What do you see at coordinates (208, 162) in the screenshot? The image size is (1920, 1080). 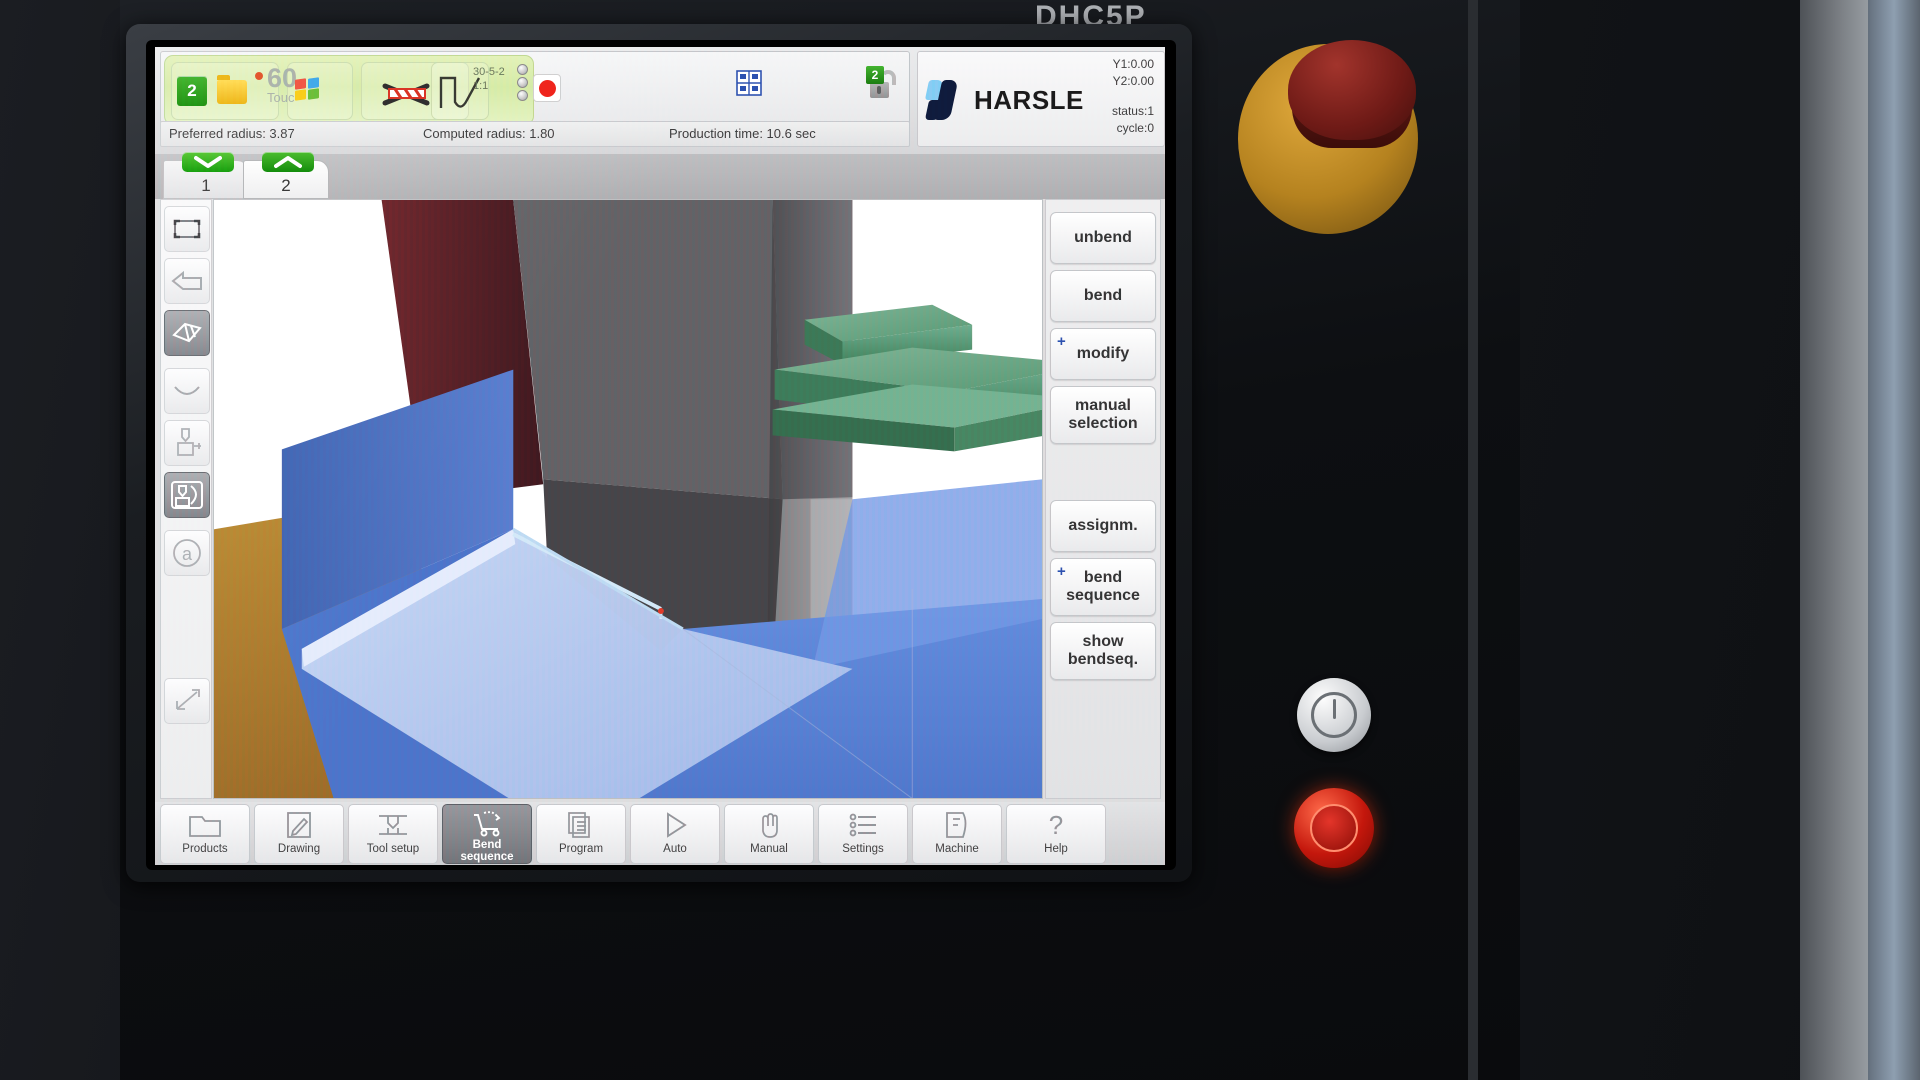 I see `chevron-down-badge-icon` at bounding box center [208, 162].